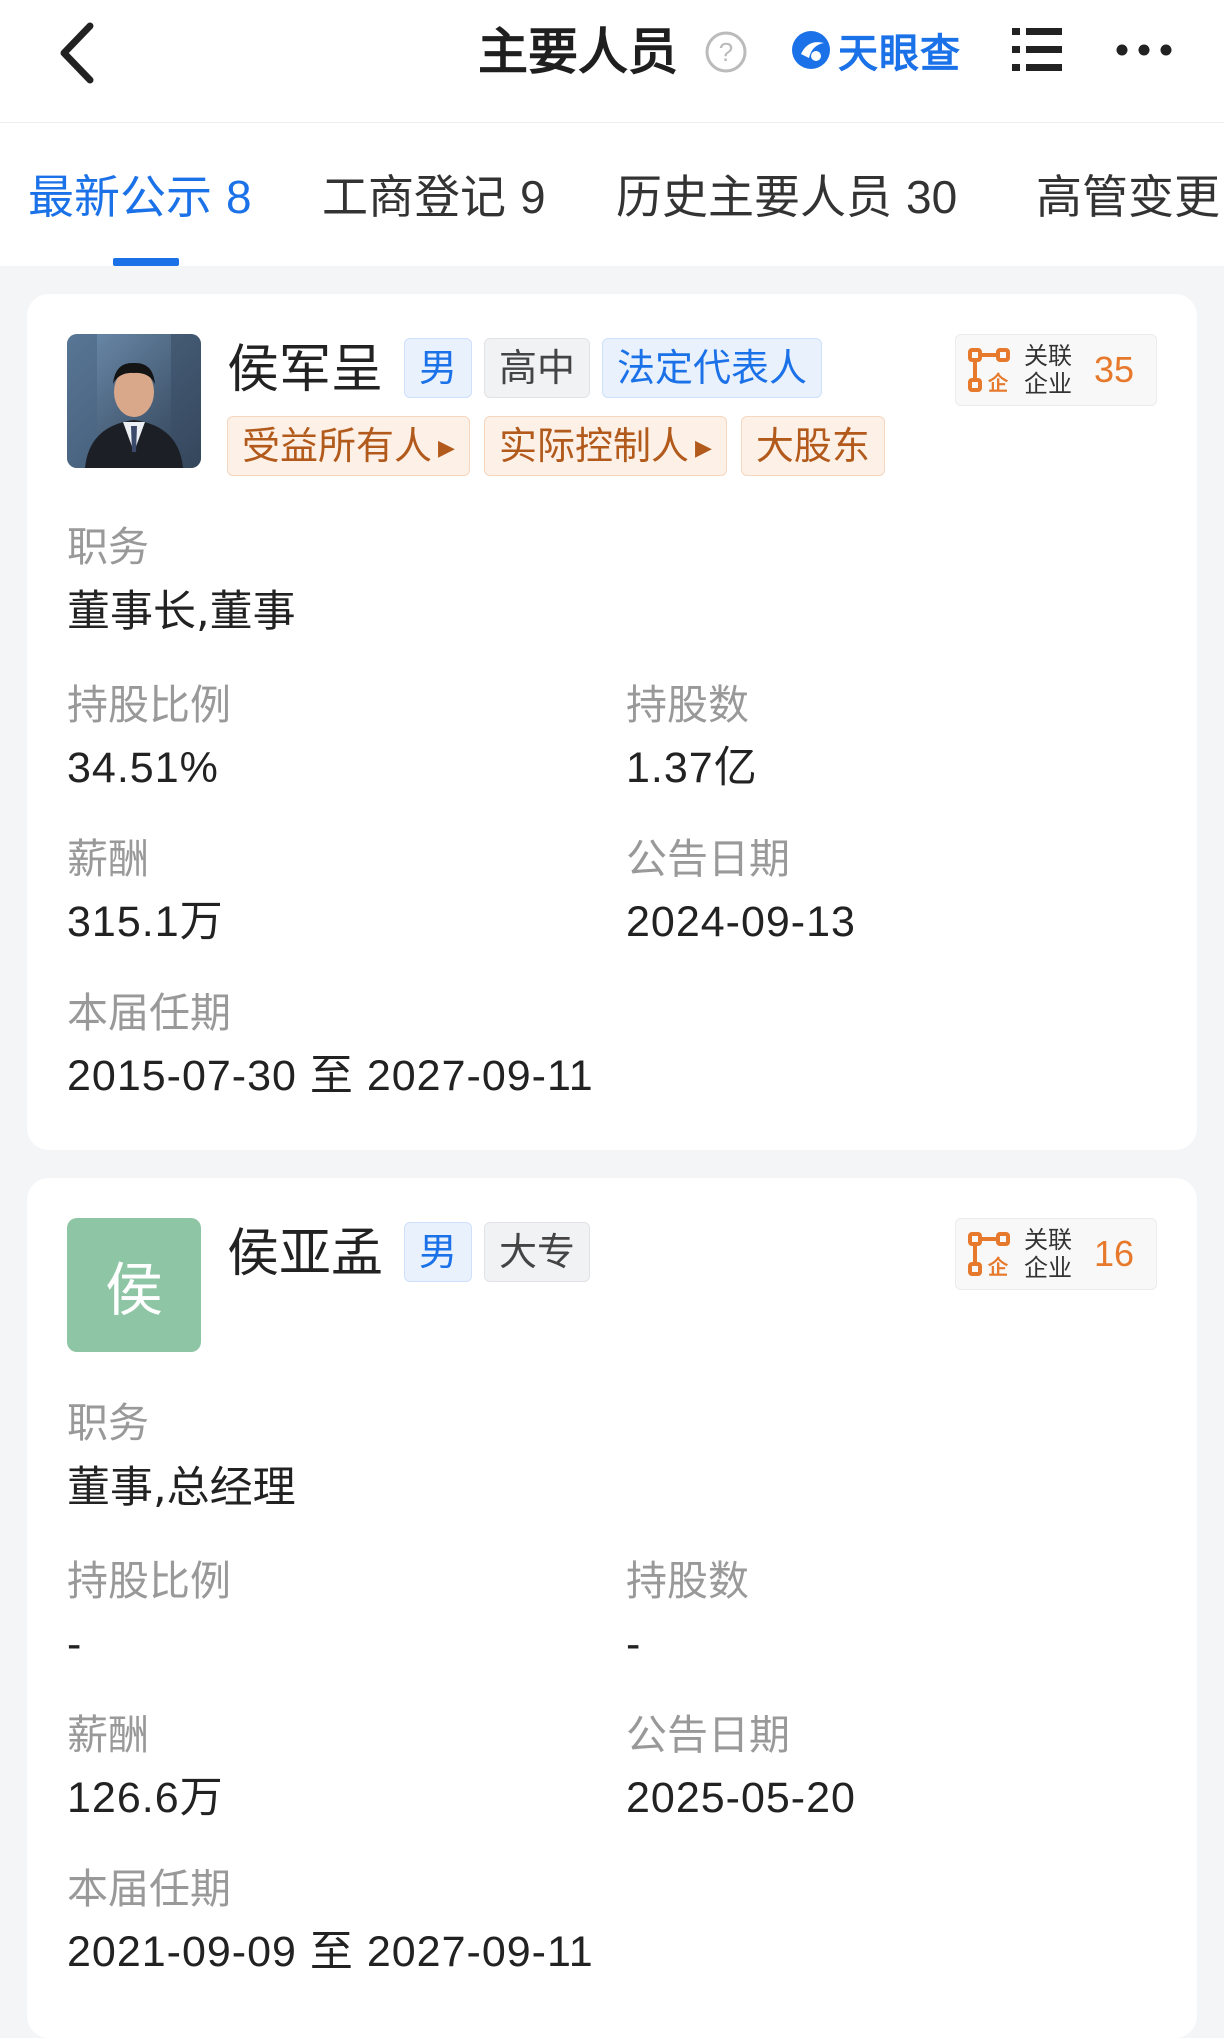 The width and height of the screenshot is (1224, 2038). I want to click on page-title: 主要人员, so click(578, 52).